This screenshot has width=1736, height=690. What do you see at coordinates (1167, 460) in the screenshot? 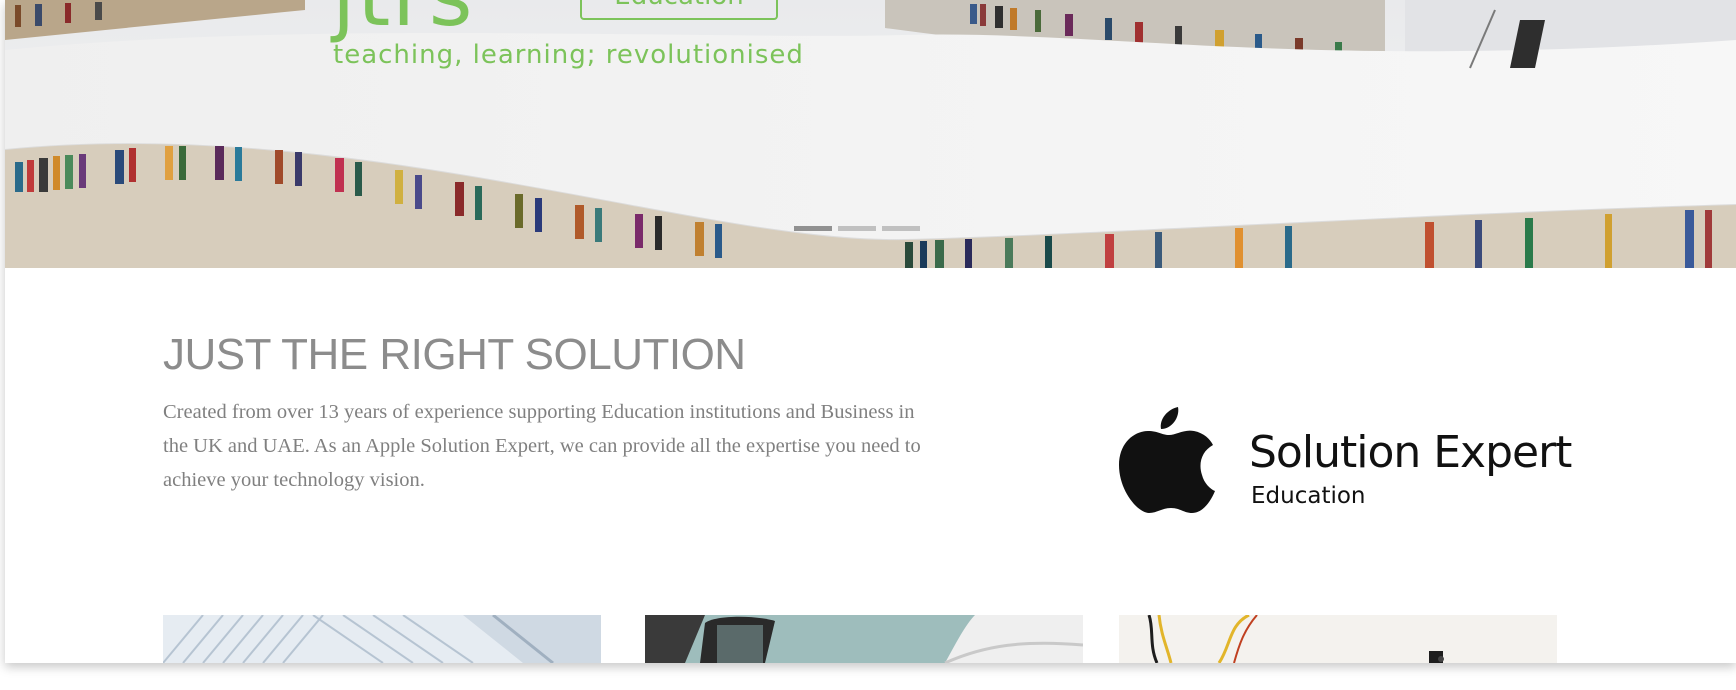
I see `apple-logo-icon` at bounding box center [1167, 460].